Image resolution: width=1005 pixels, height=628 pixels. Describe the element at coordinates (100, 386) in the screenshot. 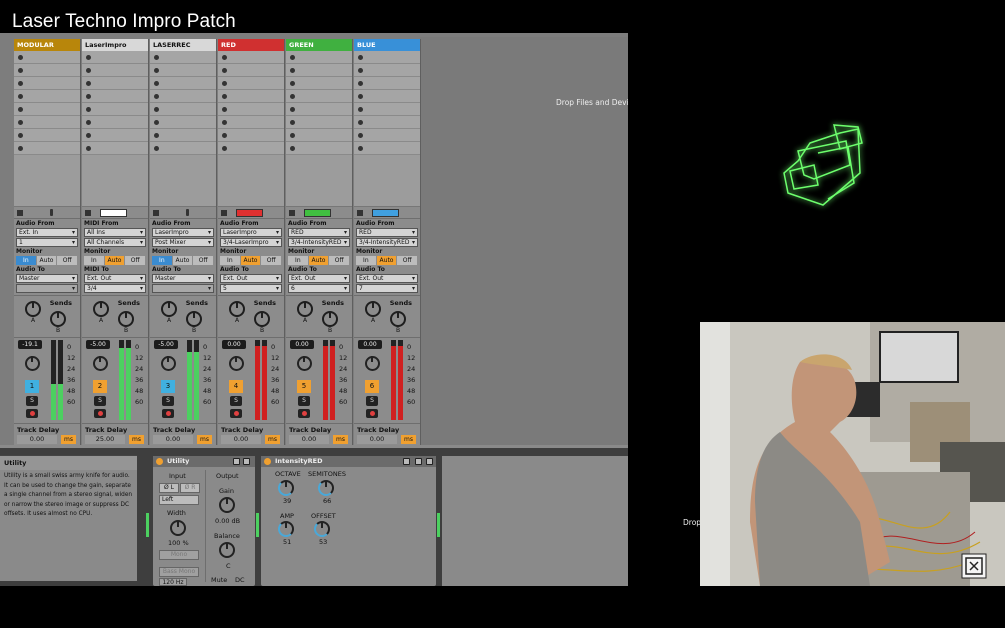

I see `track-activator-button: 2` at that location.